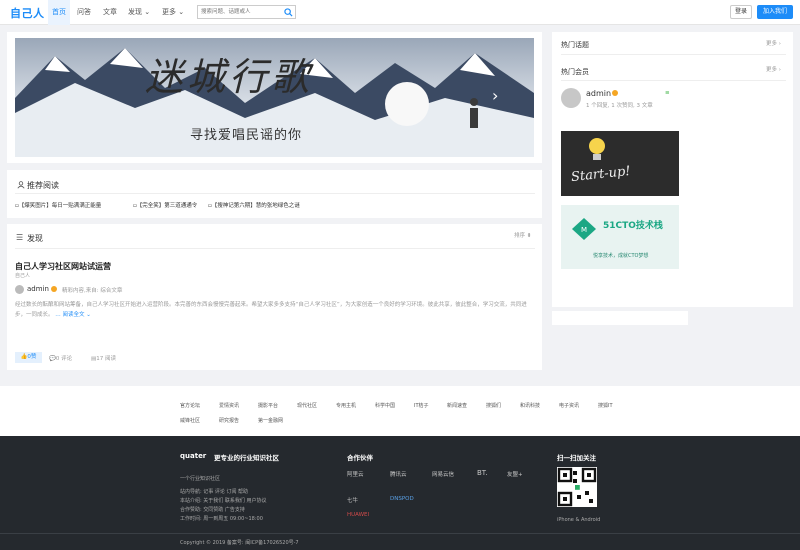 The image size is (800, 550). I want to click on nav-articles: 文章, so click(110, 12).